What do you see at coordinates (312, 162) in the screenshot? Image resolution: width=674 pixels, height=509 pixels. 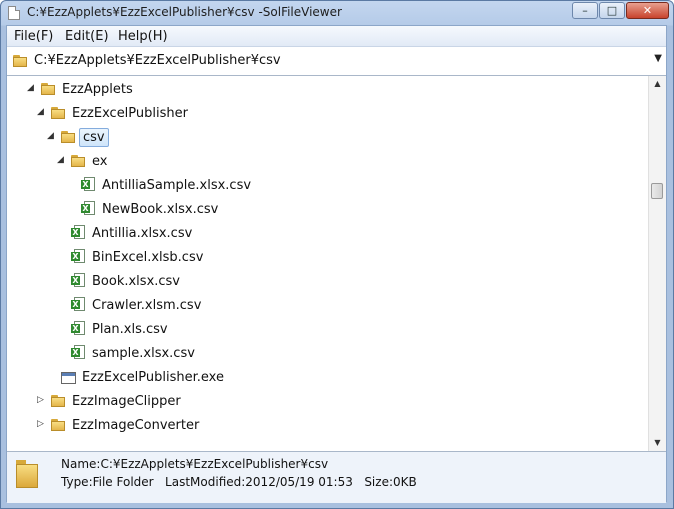 I see `tree-item: ◢ ex` at bounding box center [312, 162].